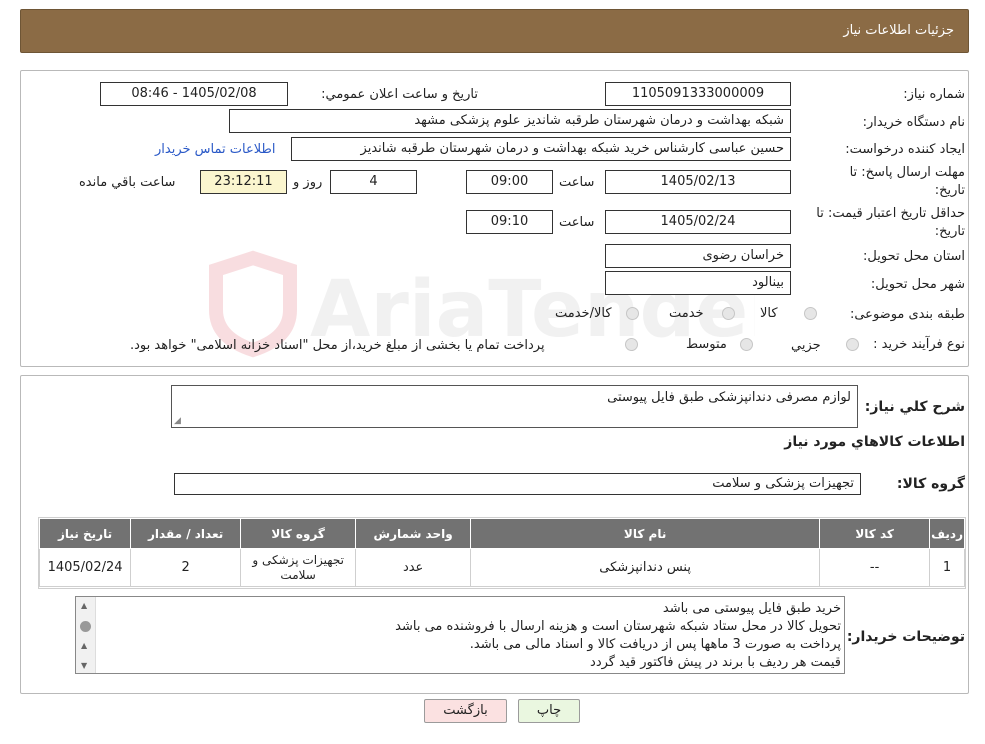  Describe the element at coordinates (243, 182) in the screenshot. I see `remaining-time-field: 23:12:11` at that location.